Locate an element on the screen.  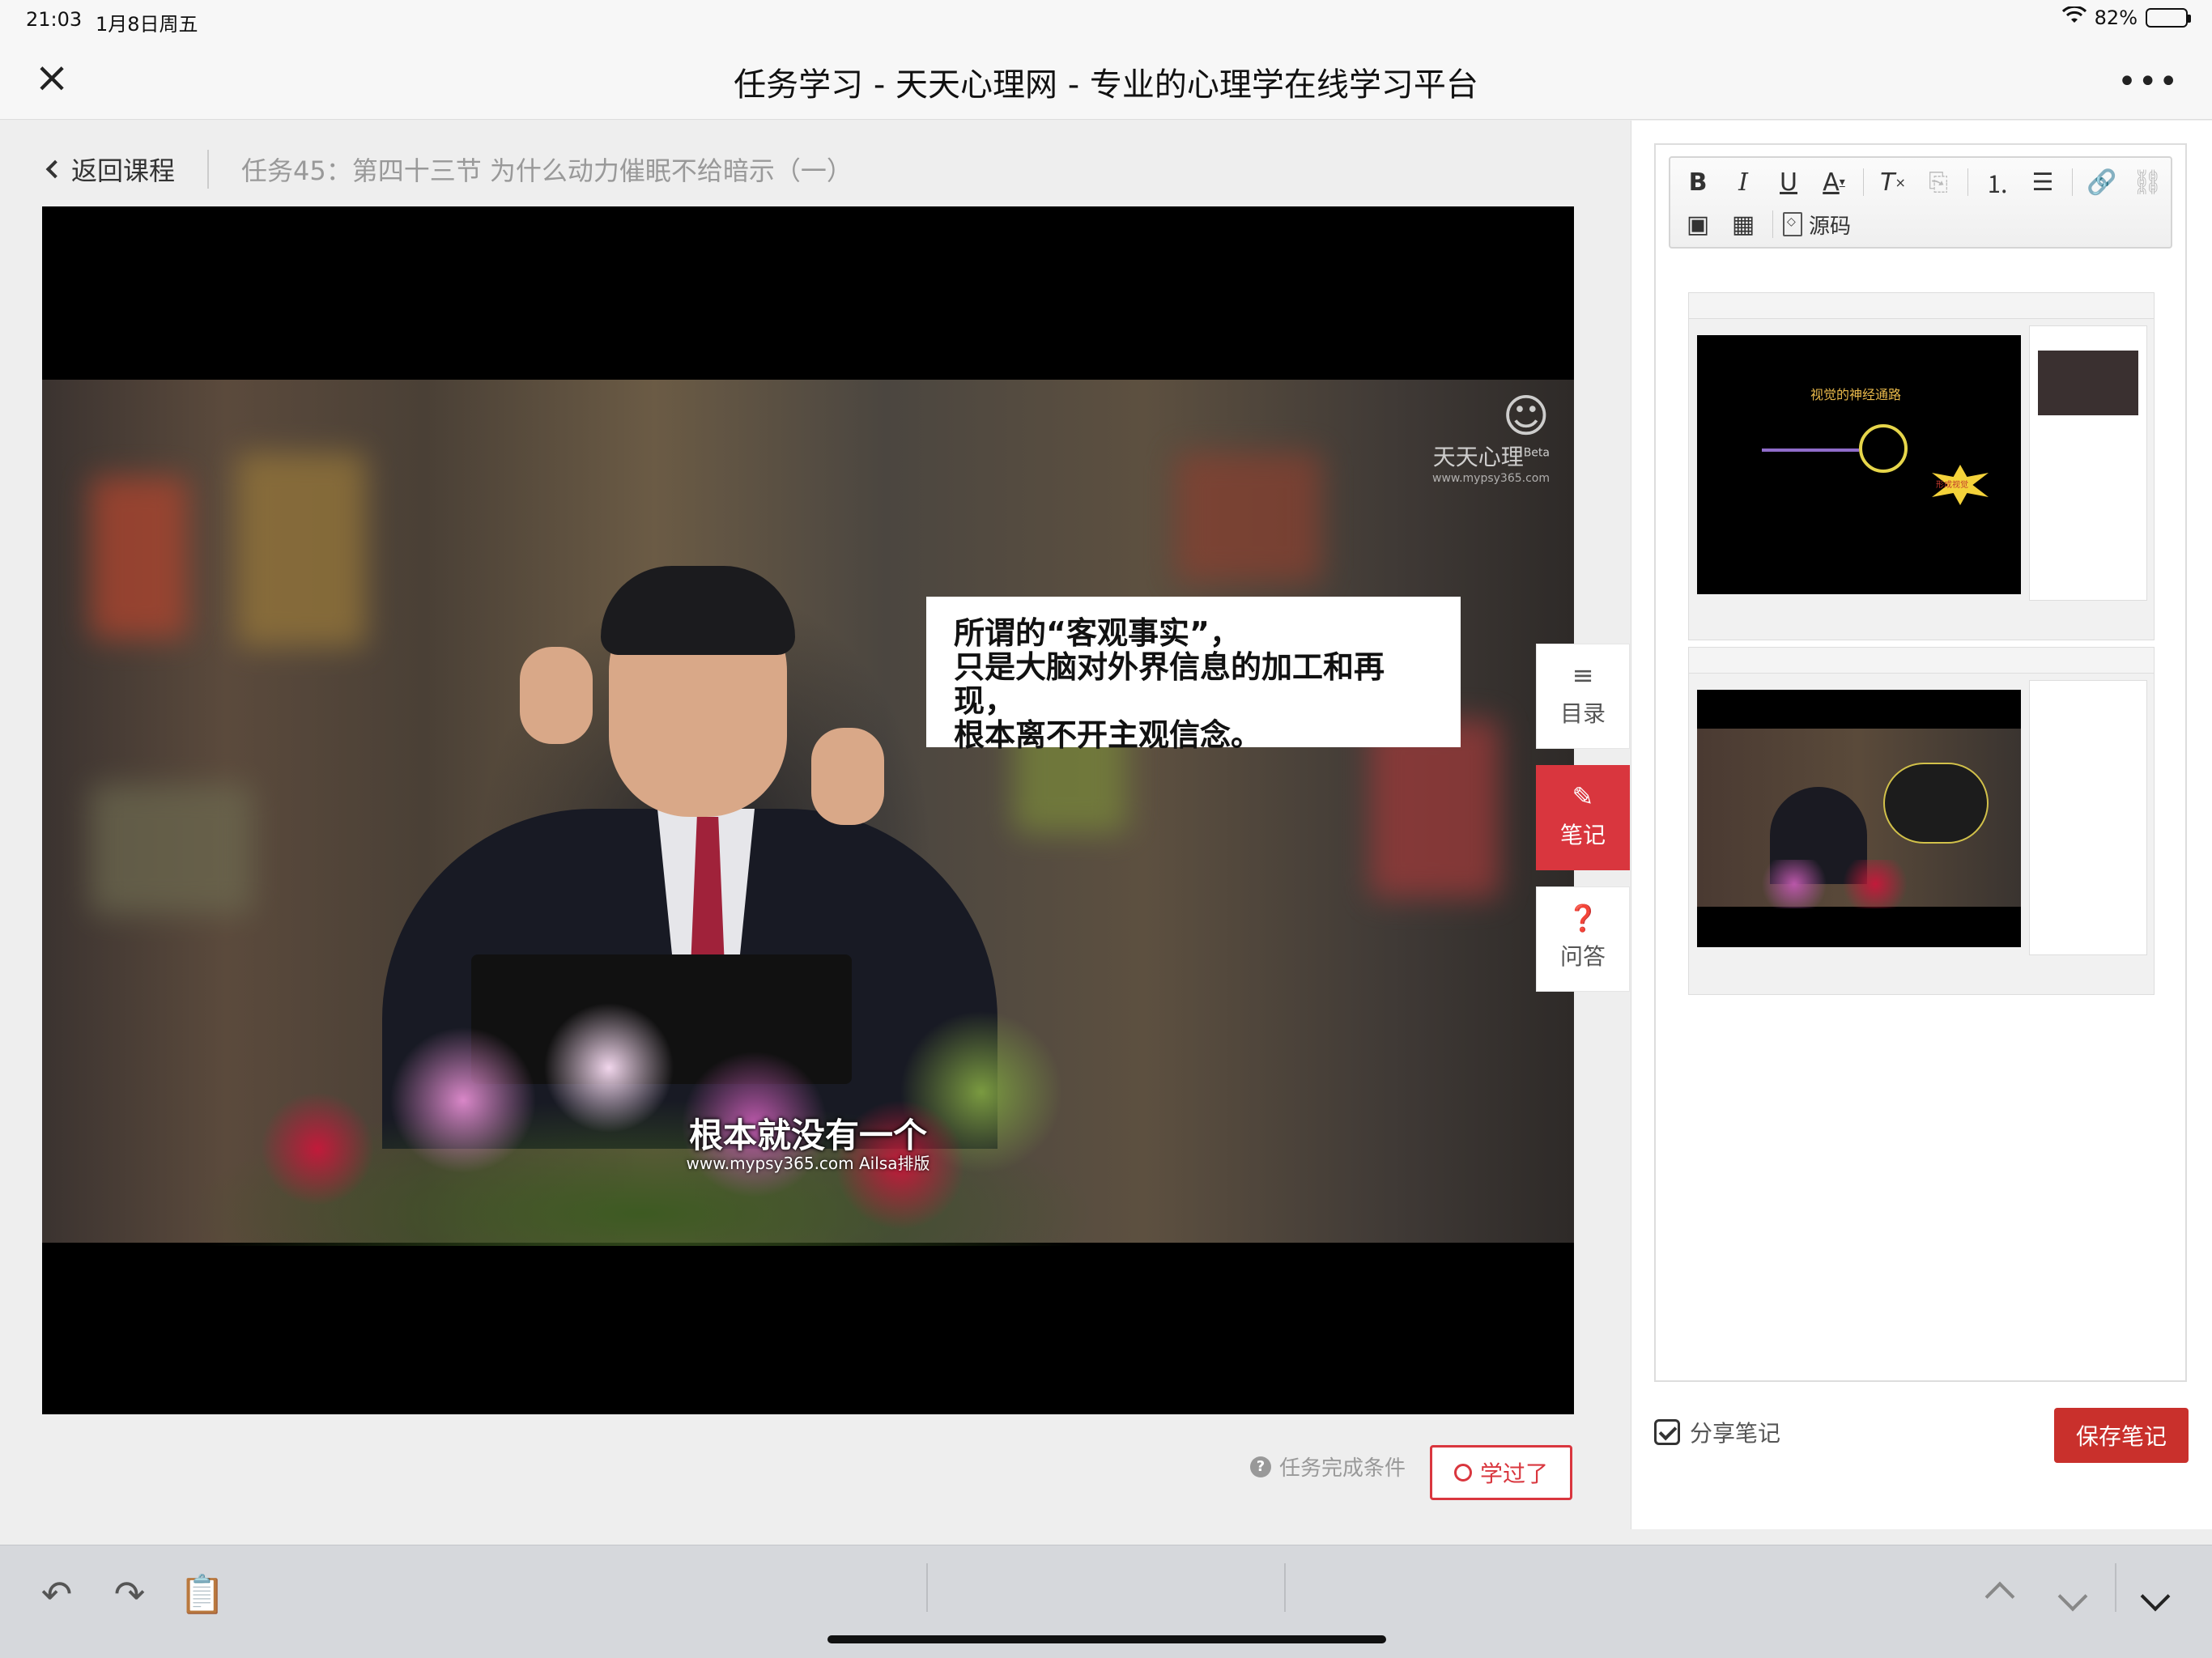
thumb-arrow is located at coordinates (1811, 450).